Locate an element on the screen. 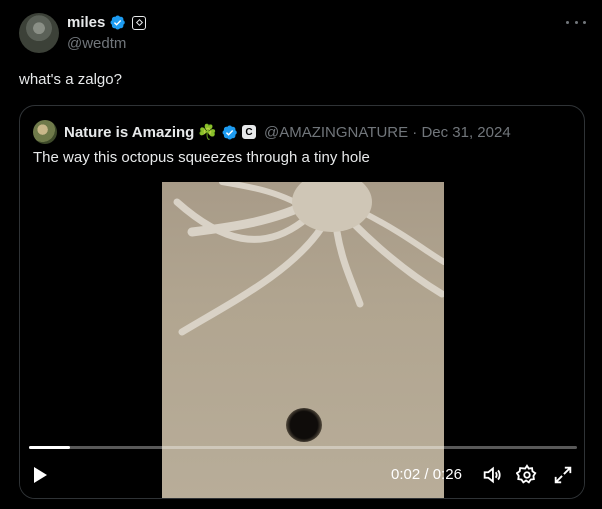 The image size is (602, 509). video-time: 0:02 / 0:26 is located at coordinates (426, 474).